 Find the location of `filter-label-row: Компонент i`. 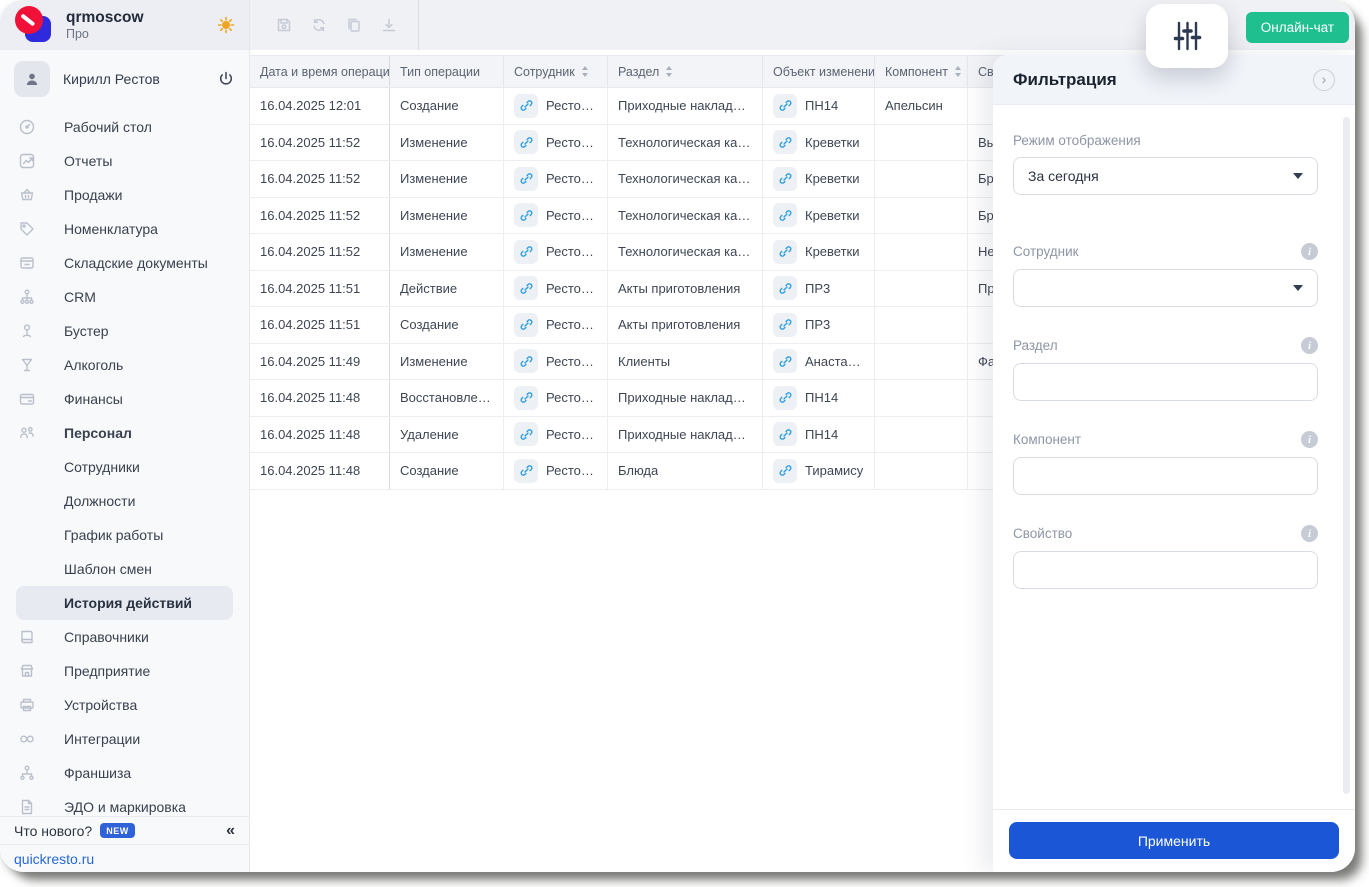

filter-label-row: Компонент i is located at coordinates (1165, 439).